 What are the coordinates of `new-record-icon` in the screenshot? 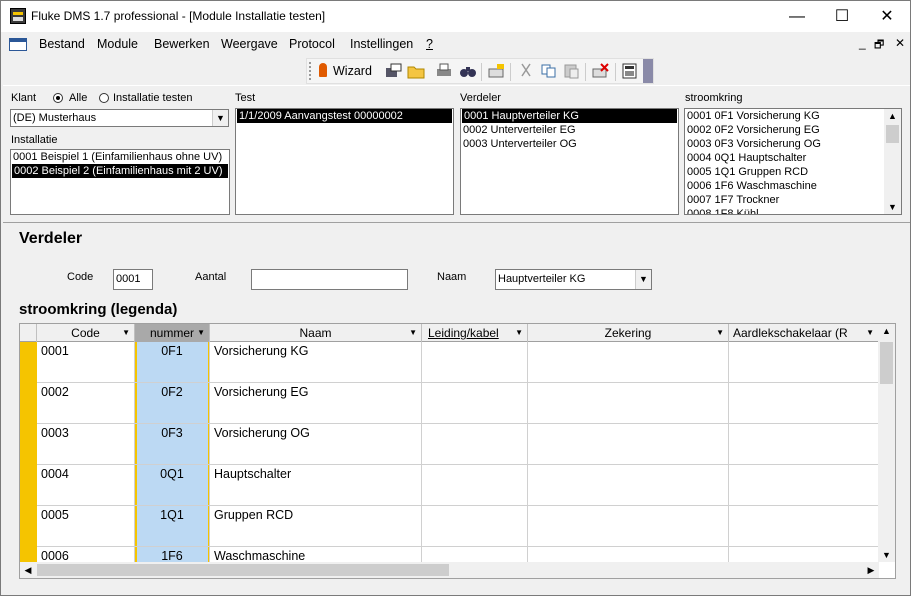 It's located at (394, 71).